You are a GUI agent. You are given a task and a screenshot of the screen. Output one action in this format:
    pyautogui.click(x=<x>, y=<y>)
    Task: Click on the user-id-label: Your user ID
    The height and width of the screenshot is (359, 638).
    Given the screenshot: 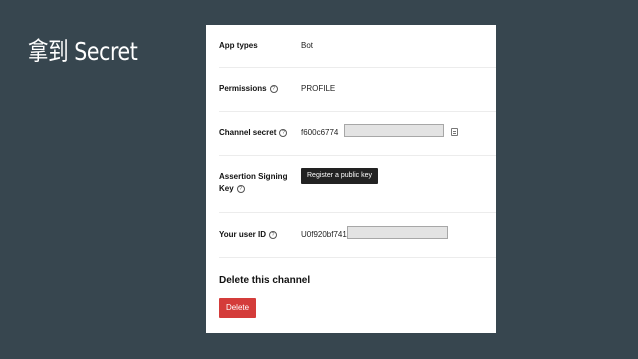 What is the action you would take?
    pyautogui.click(x=242, y=234)
    